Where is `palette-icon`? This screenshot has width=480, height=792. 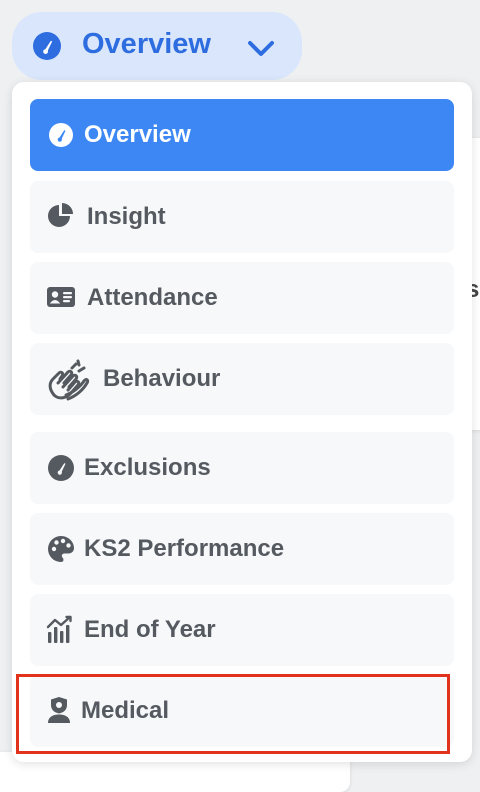
palette-icon is located at coordinates (61, 549).